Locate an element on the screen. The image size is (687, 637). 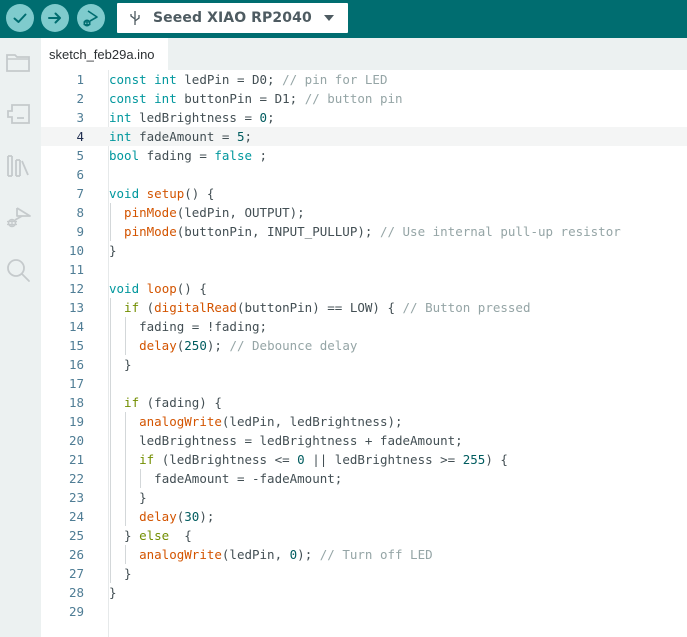
code-text: delay(250); // Debounce delay is located at coordinates (248, 345).